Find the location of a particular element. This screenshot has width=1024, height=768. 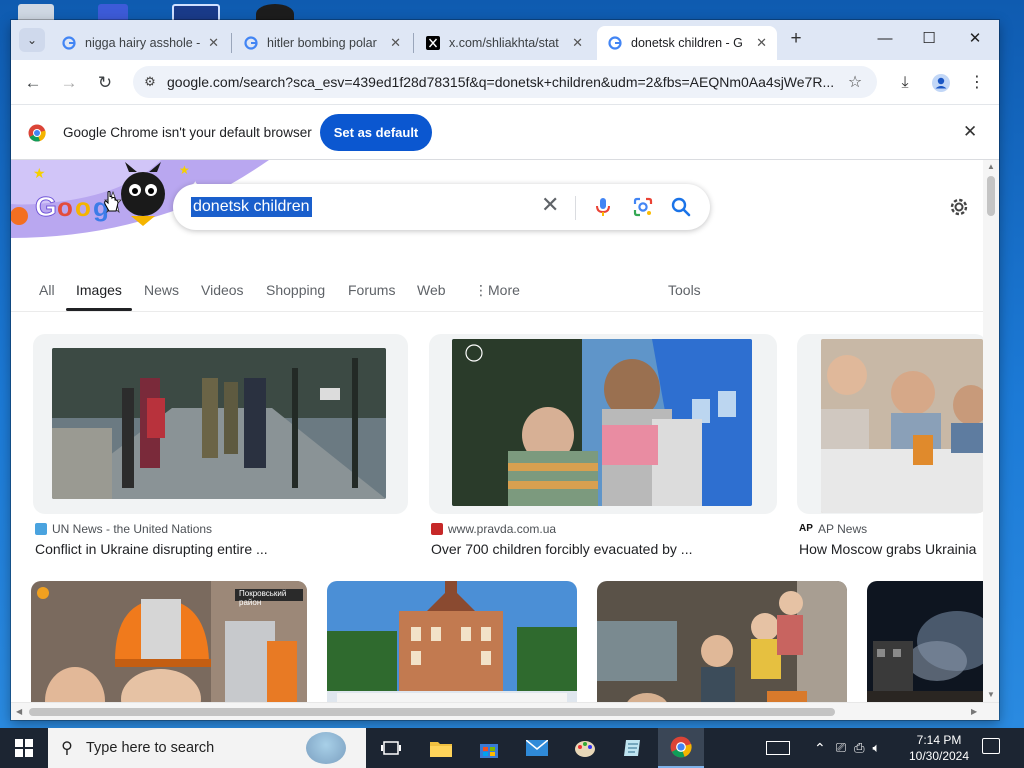

scroll-right-arrow-icon: ▶ is located at coordinates (974, 711).